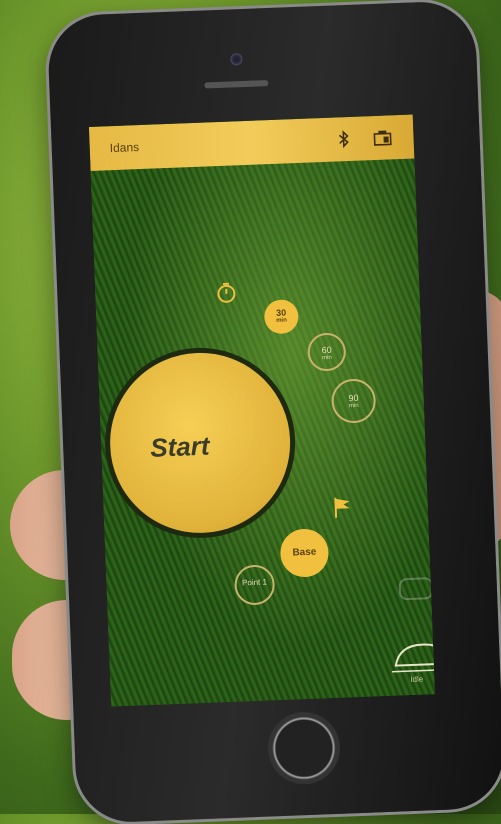 The height and width of the screenshot is (824, 501). I want to click on timer-90-value: 90, so click(353, 398).